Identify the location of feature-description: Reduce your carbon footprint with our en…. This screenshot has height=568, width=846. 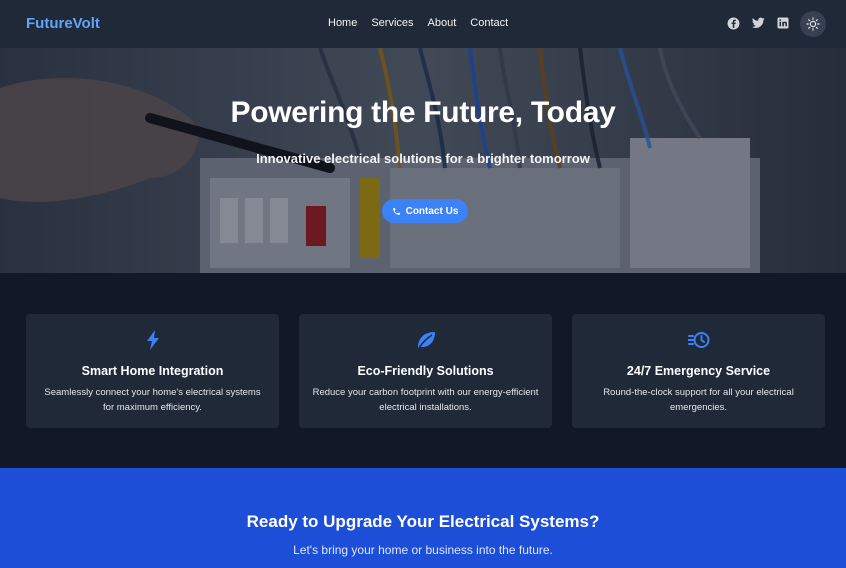
(425, 400).